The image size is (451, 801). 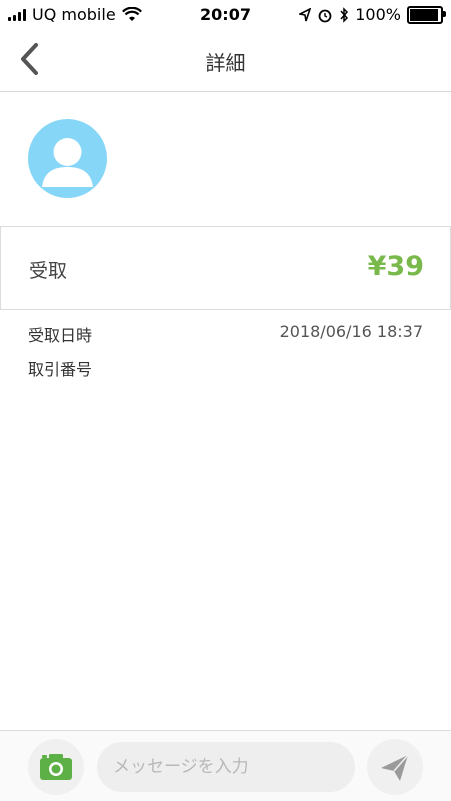 I want to click on detail-value: 2018/06/16 18:37, so click(x=351, y=331).